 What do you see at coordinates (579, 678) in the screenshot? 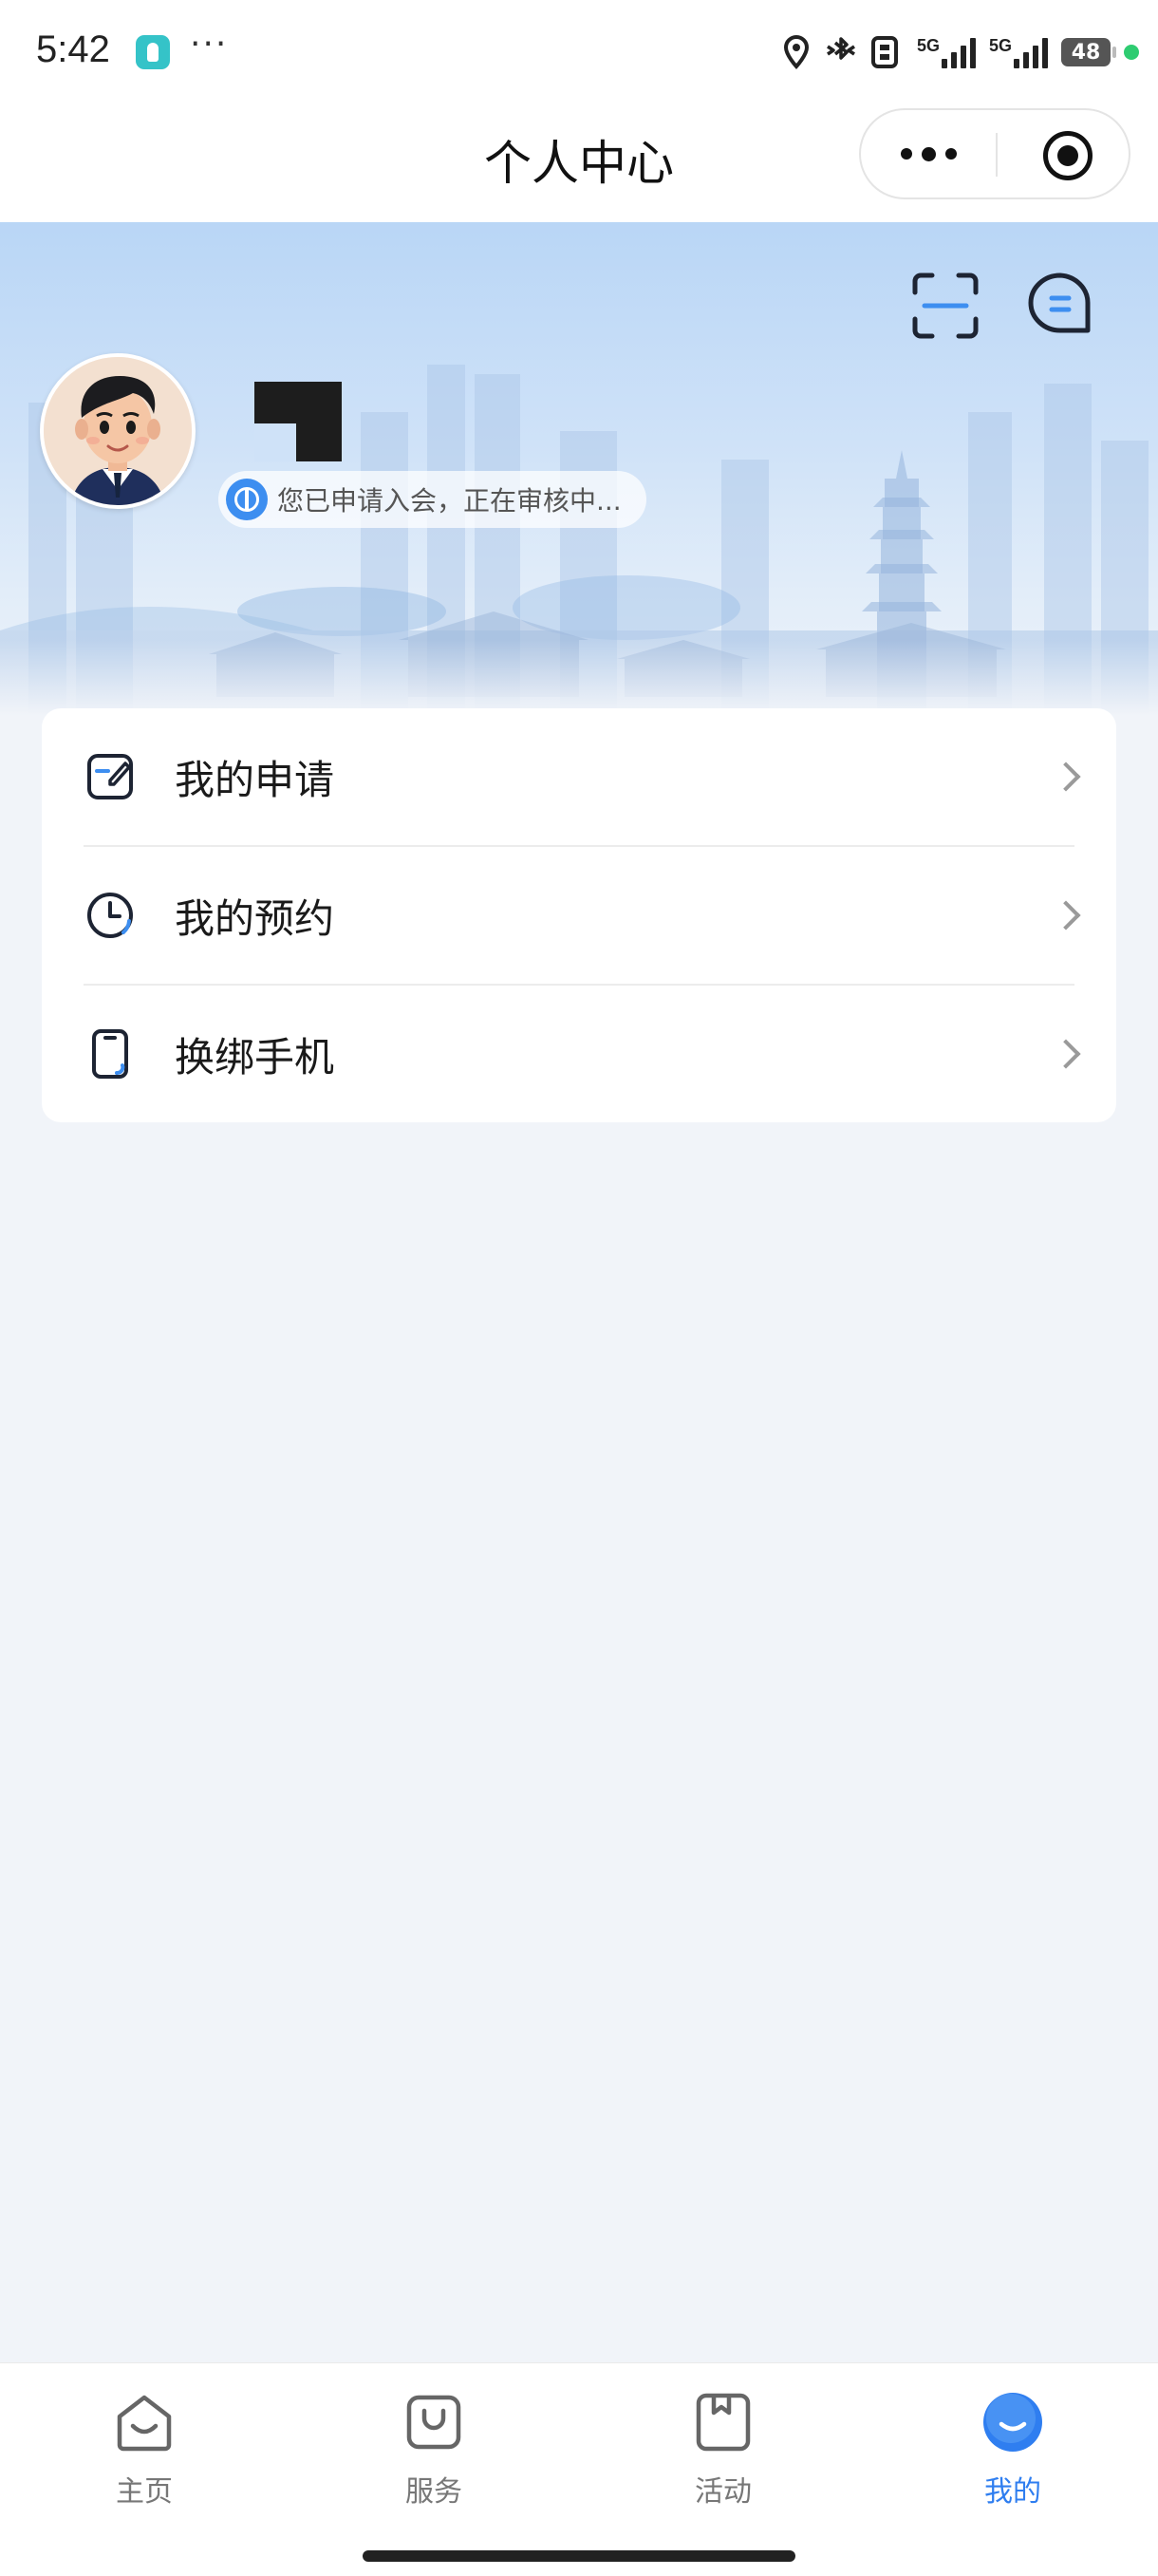
I see `hero-fade` at bounding box center [579, 678].